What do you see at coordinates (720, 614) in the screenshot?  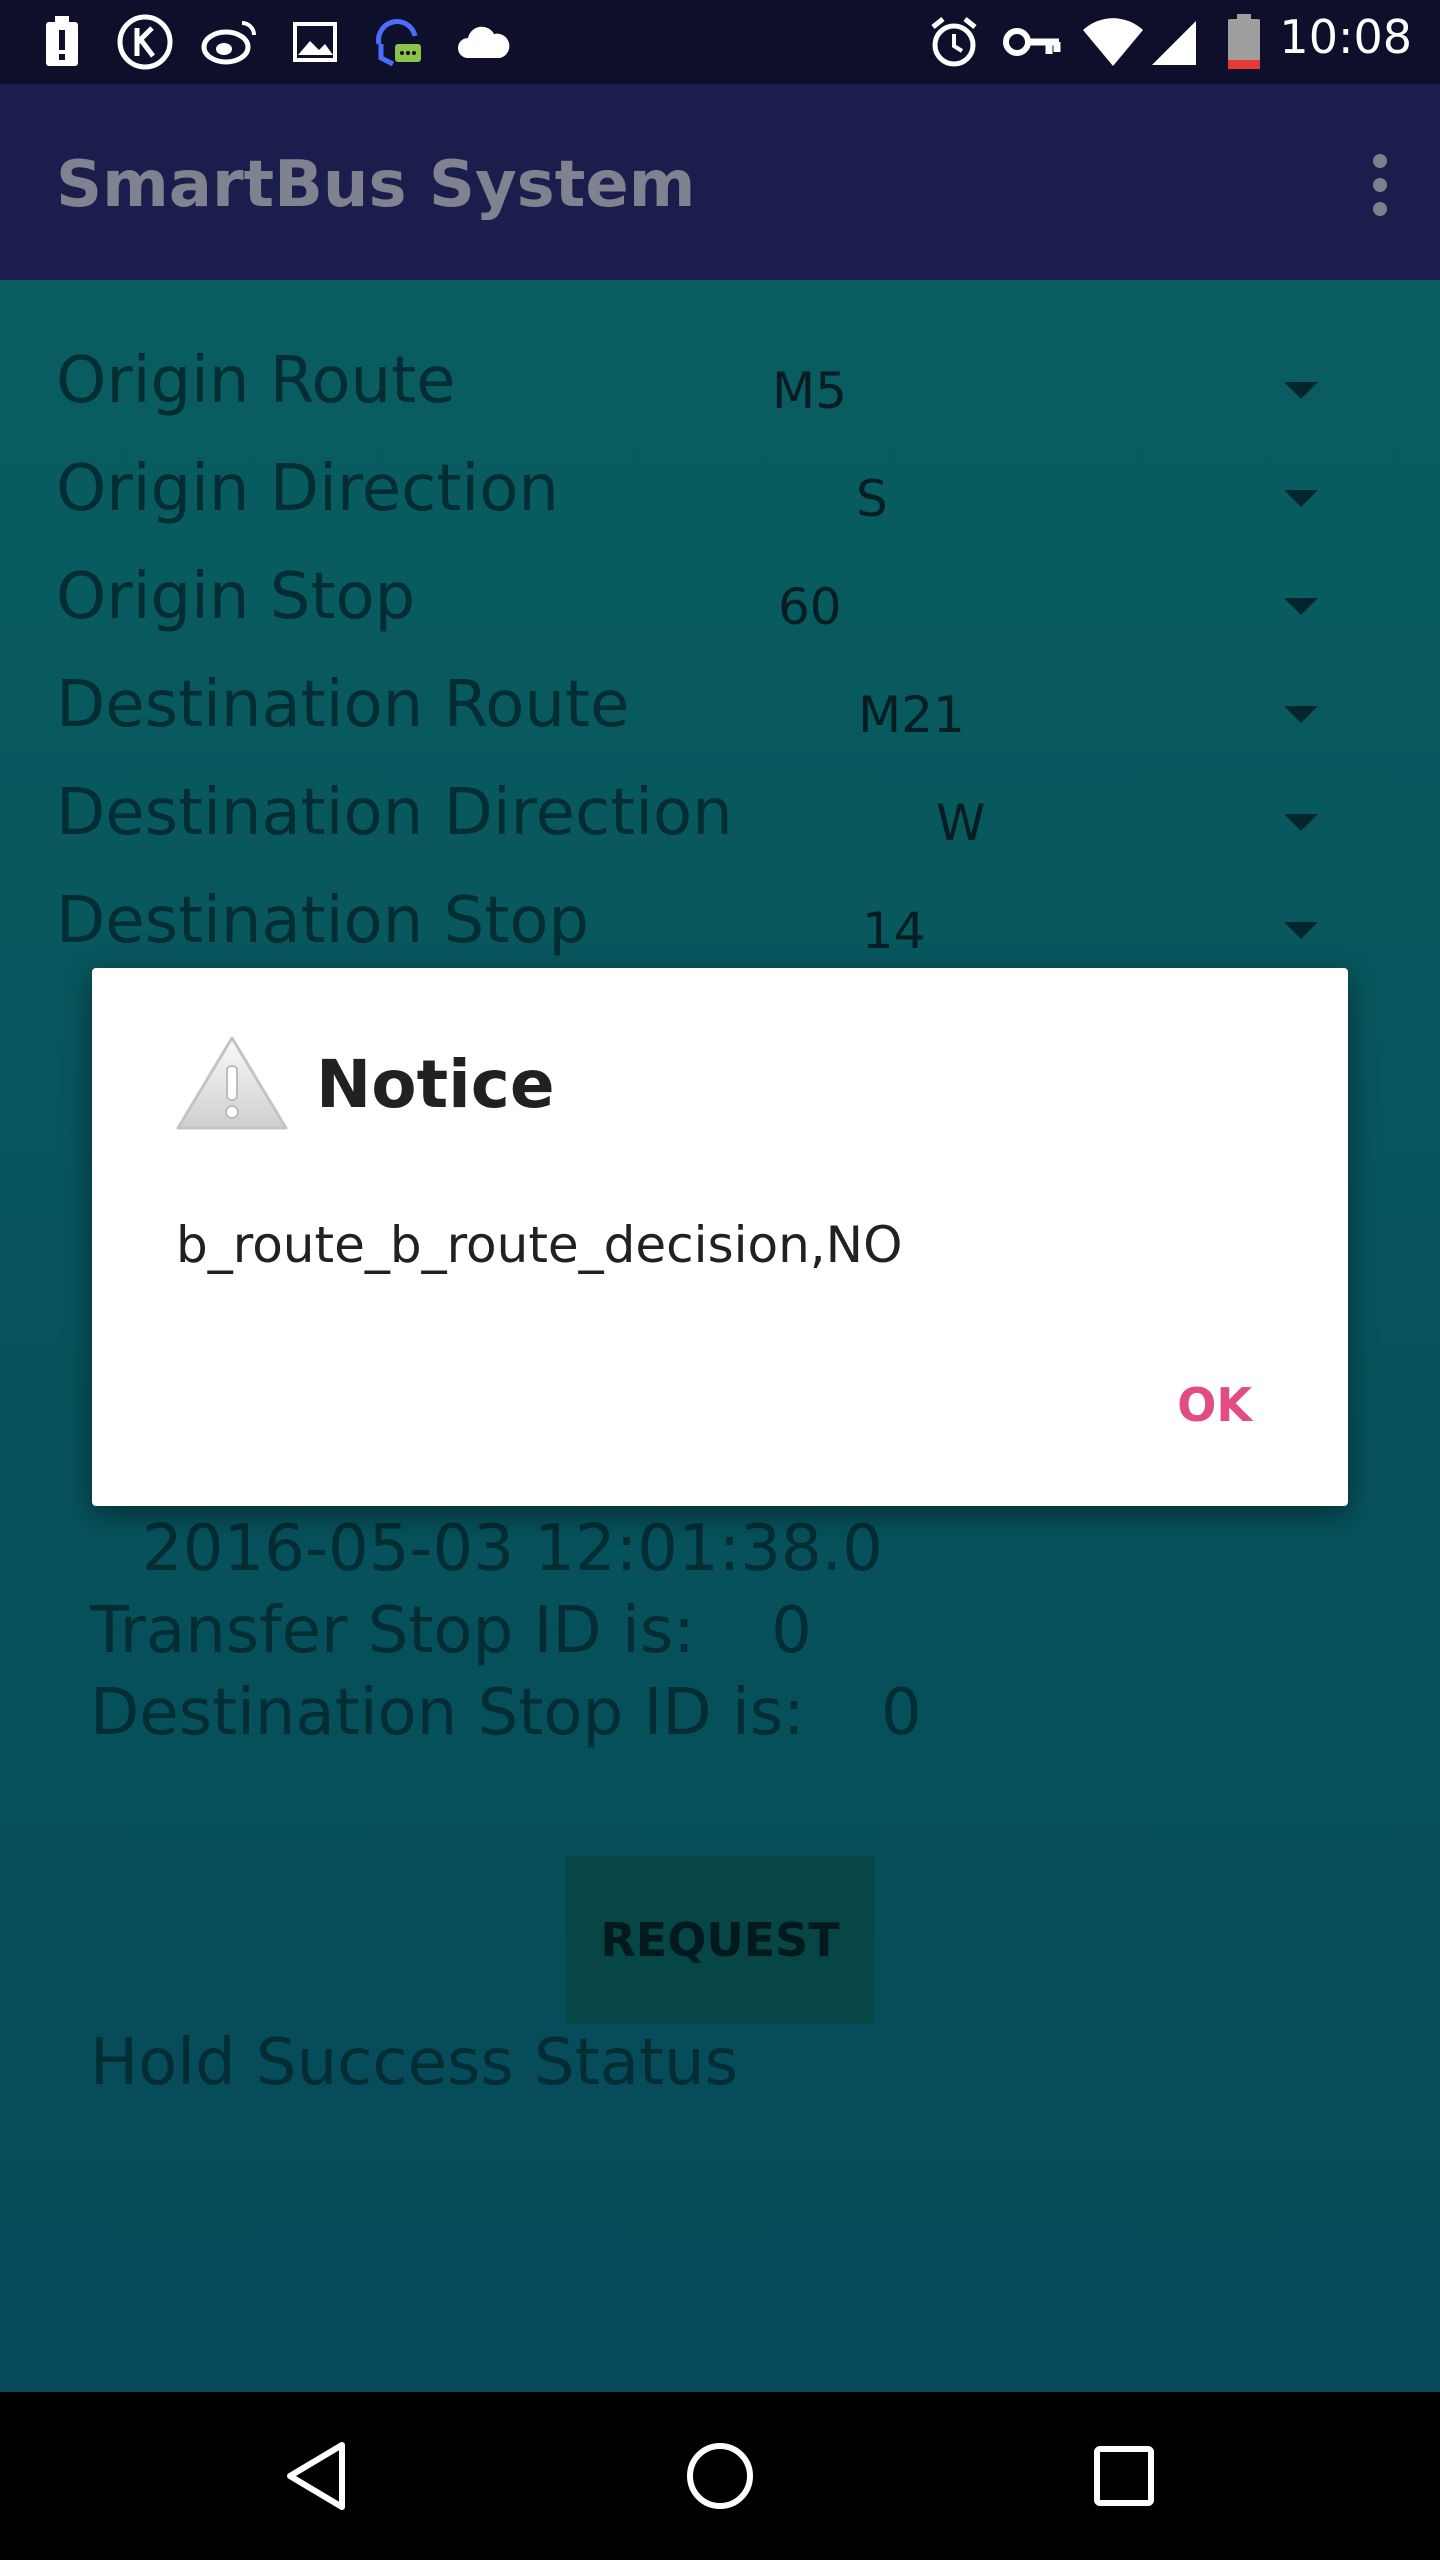 I see `origin-stop-row: Origin Stop 60` at bounding box center [720, 614].